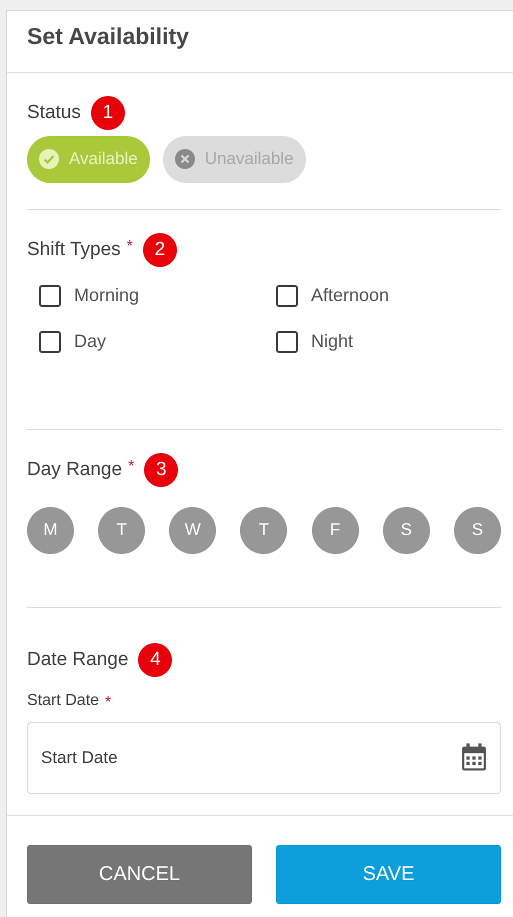  Describe the element at coordinates (192, 530) in the screenshot. I see `day-toggle: W` at that location.